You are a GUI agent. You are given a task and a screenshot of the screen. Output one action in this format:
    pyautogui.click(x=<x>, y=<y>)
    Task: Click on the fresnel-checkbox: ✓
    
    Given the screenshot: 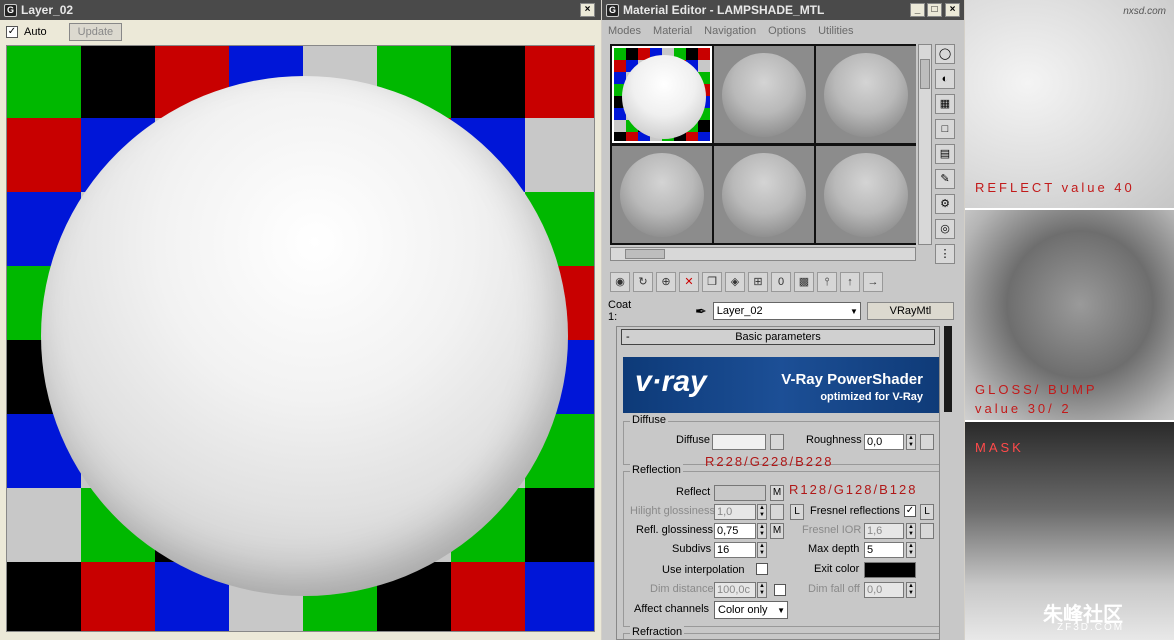 What is the action you would take?
    pyautogui.click(x=910, y=511)
    